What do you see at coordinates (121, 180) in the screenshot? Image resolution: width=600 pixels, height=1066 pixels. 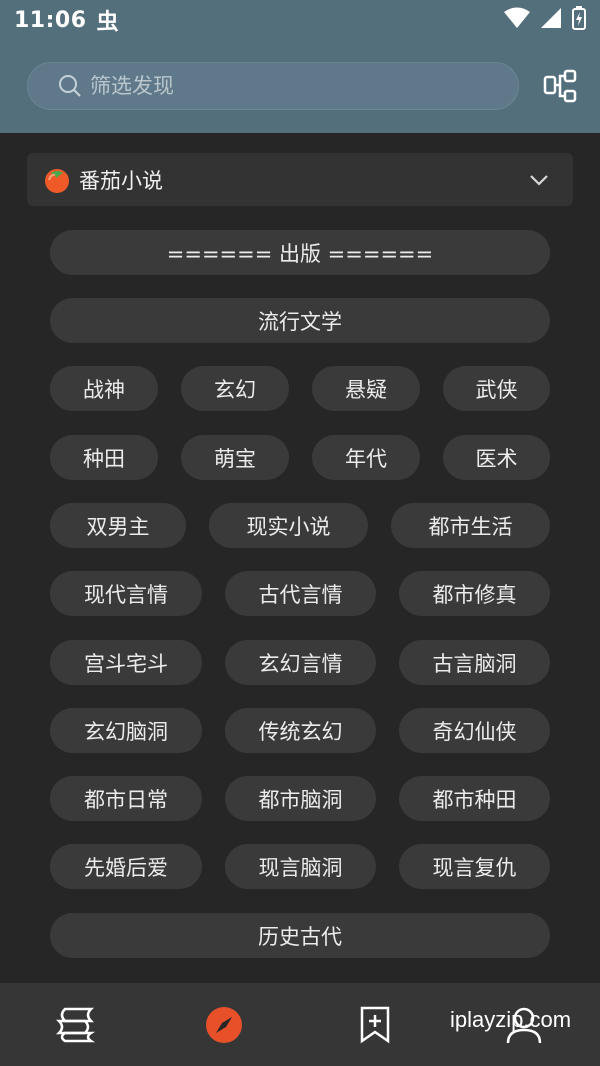 I see `source-name: 番茄小说` at bounding box center [121, 180].